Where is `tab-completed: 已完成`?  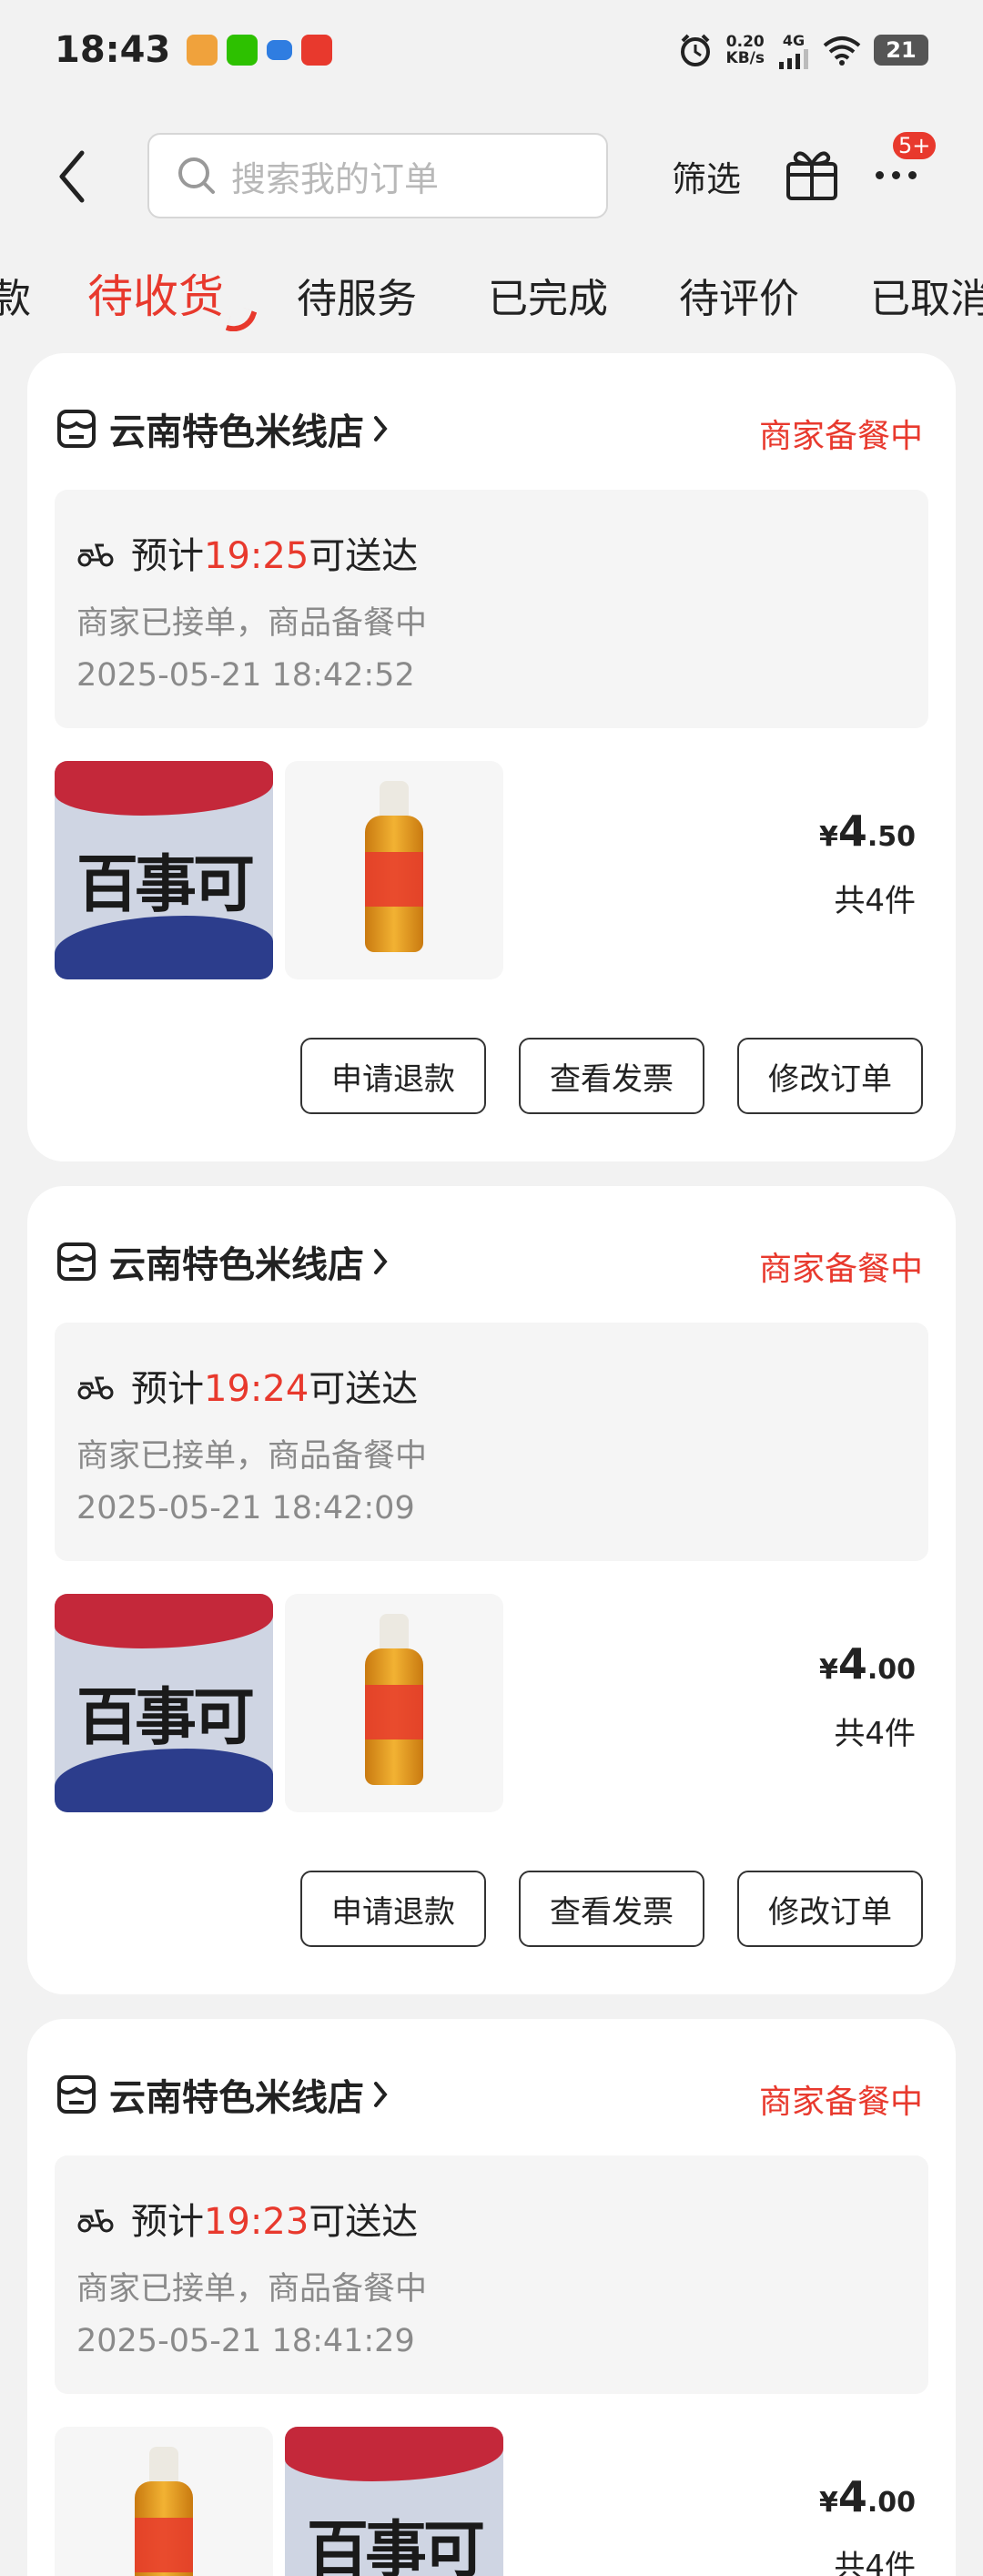
tab-completed: 已完成 is located at coordinates (548, 295).